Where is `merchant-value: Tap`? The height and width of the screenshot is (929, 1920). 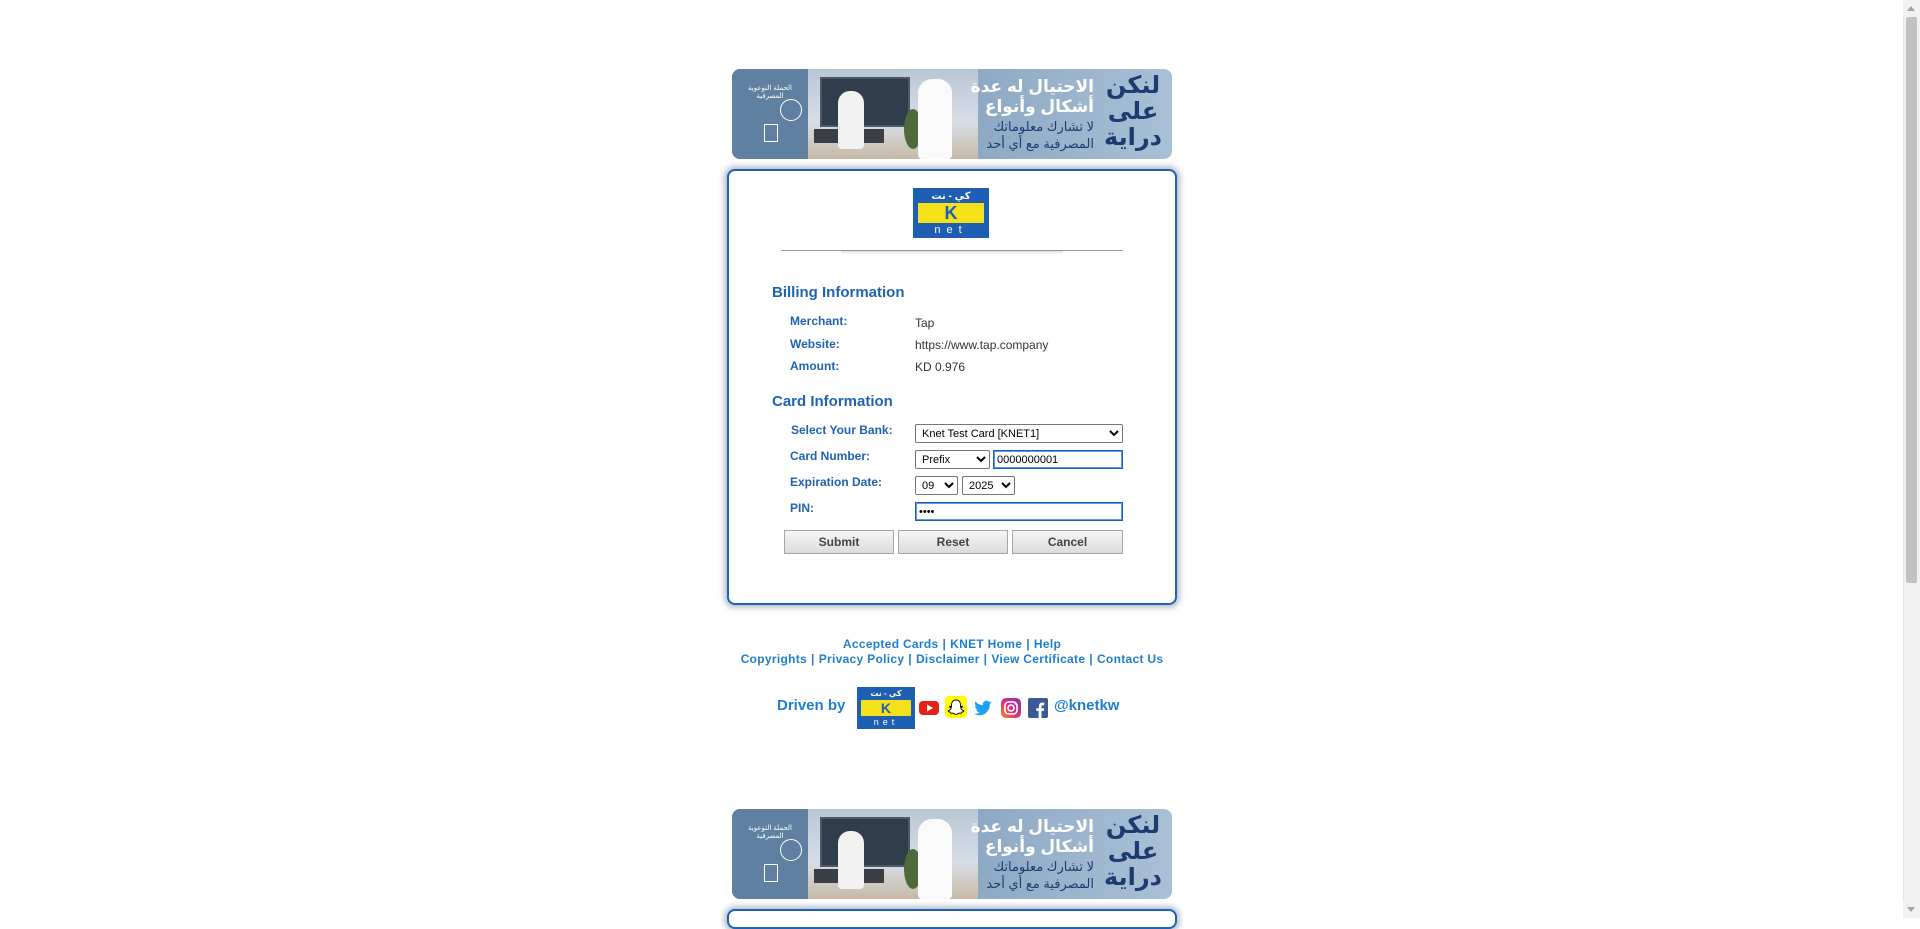 merchant-value: Tap is located at coordinates (925, 323).